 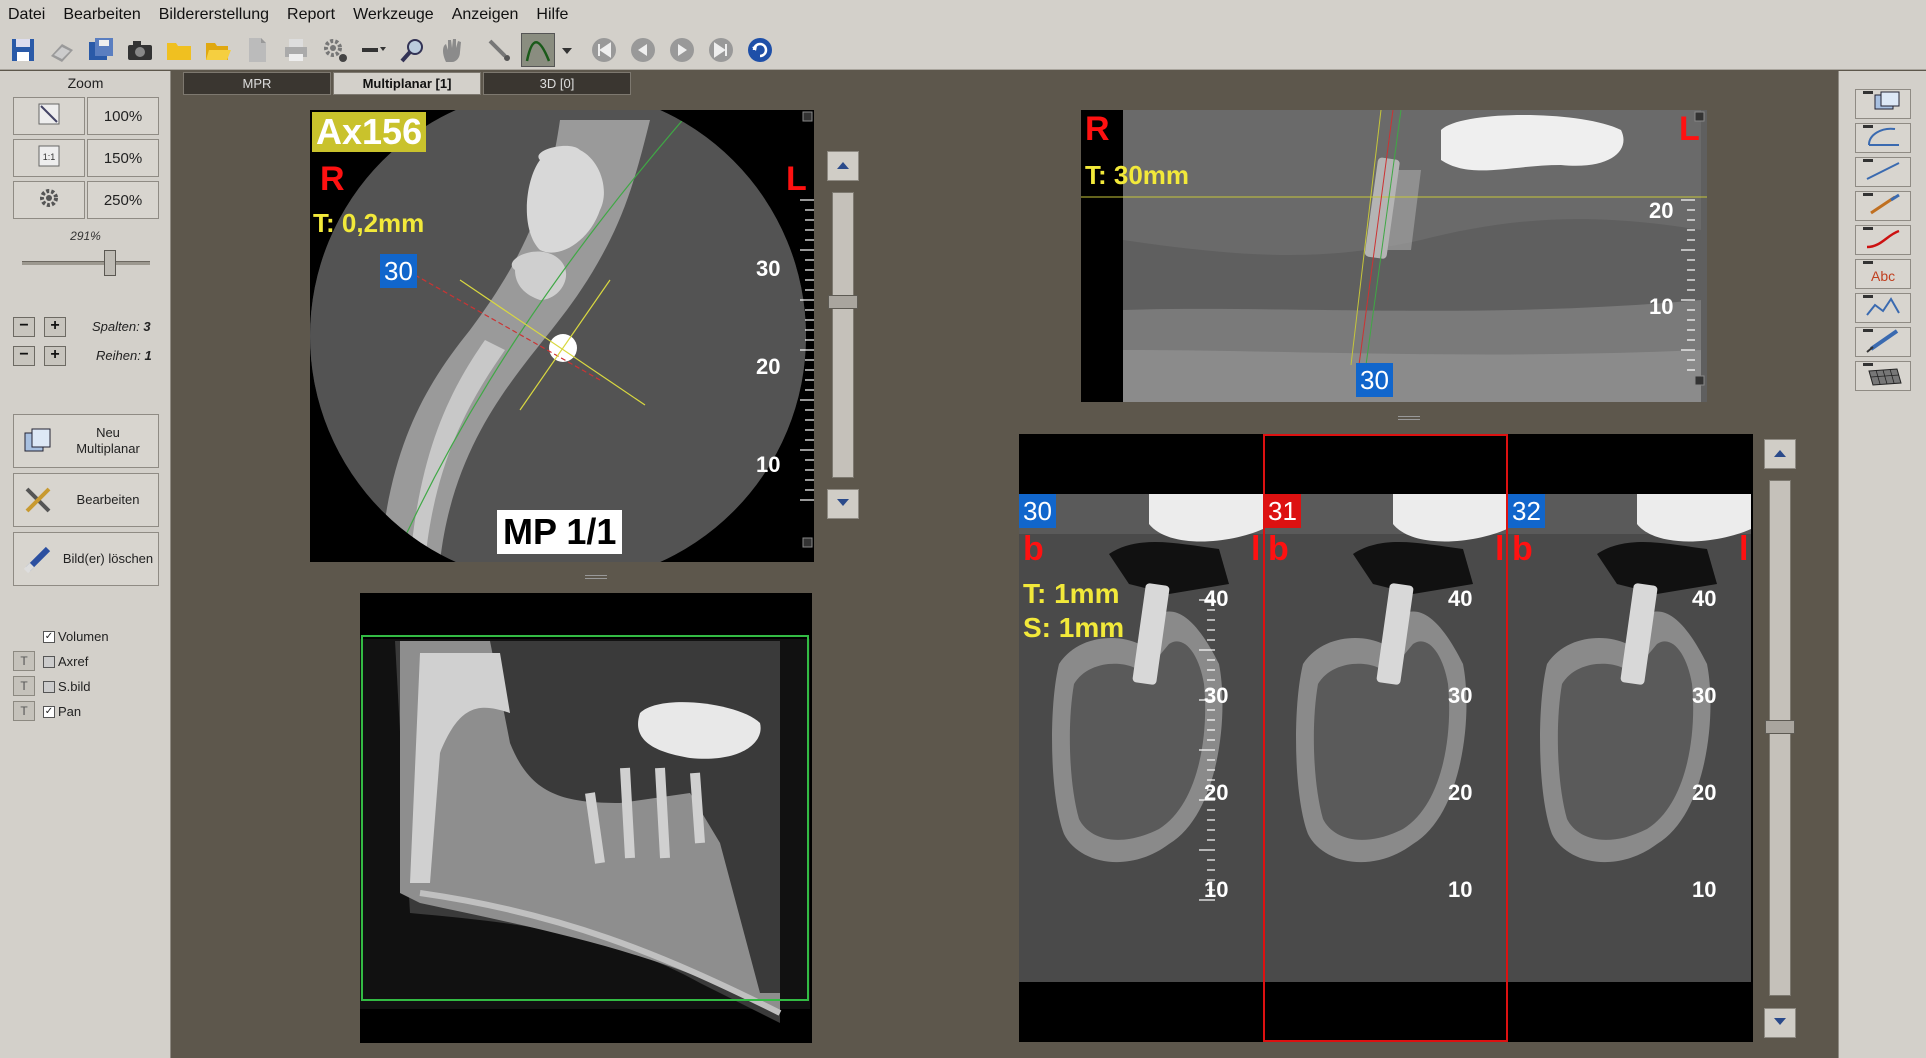 I want to click on arrow-down-icon, so click(x=843, y=504).